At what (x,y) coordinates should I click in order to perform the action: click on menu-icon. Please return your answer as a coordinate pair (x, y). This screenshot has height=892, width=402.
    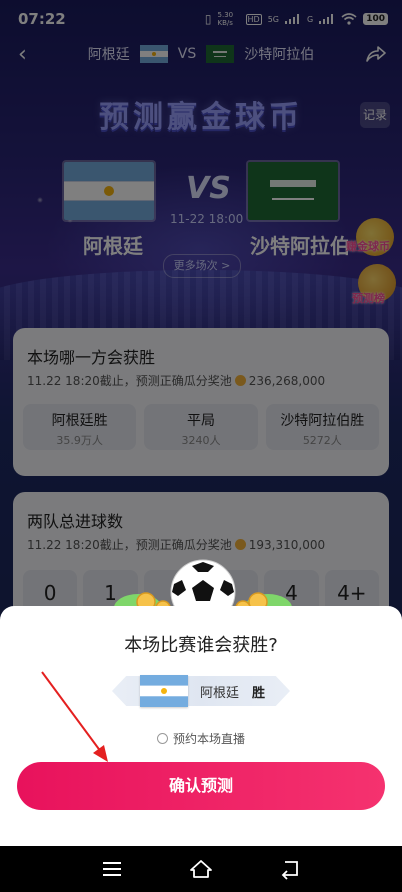
    Looking at the image, I should click on (112, 869).